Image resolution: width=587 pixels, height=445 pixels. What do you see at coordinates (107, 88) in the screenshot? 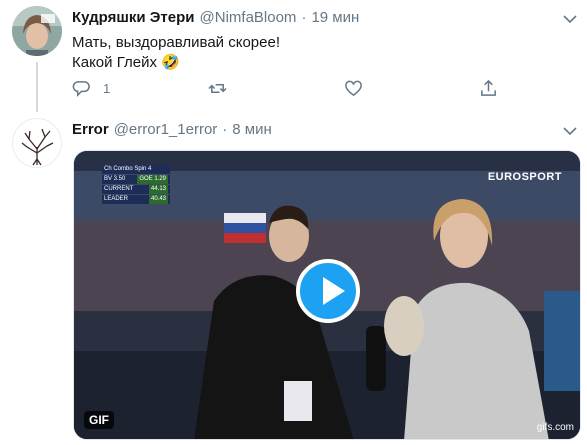
I see `reply-count: 1` at bounding box center [107, 88].